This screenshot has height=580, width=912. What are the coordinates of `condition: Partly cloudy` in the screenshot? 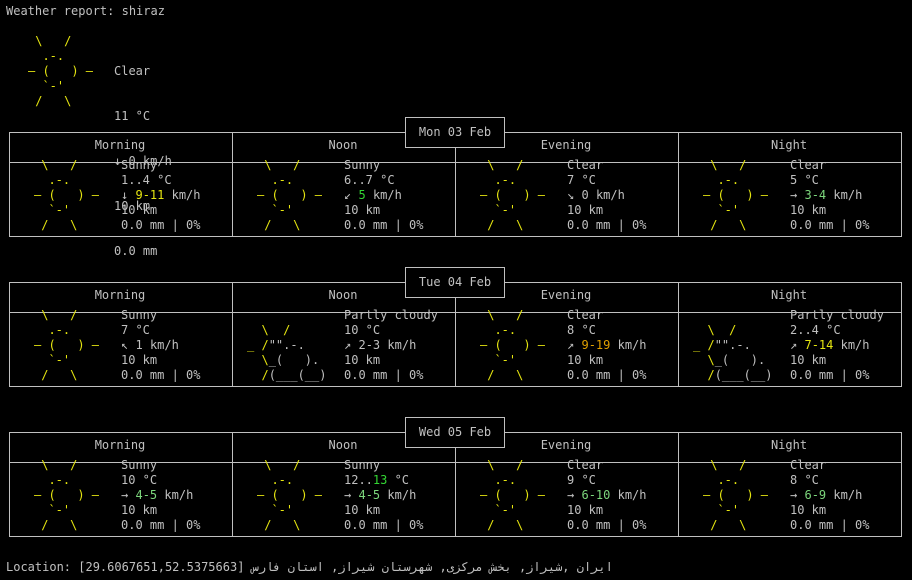 It's located at (391, 315).